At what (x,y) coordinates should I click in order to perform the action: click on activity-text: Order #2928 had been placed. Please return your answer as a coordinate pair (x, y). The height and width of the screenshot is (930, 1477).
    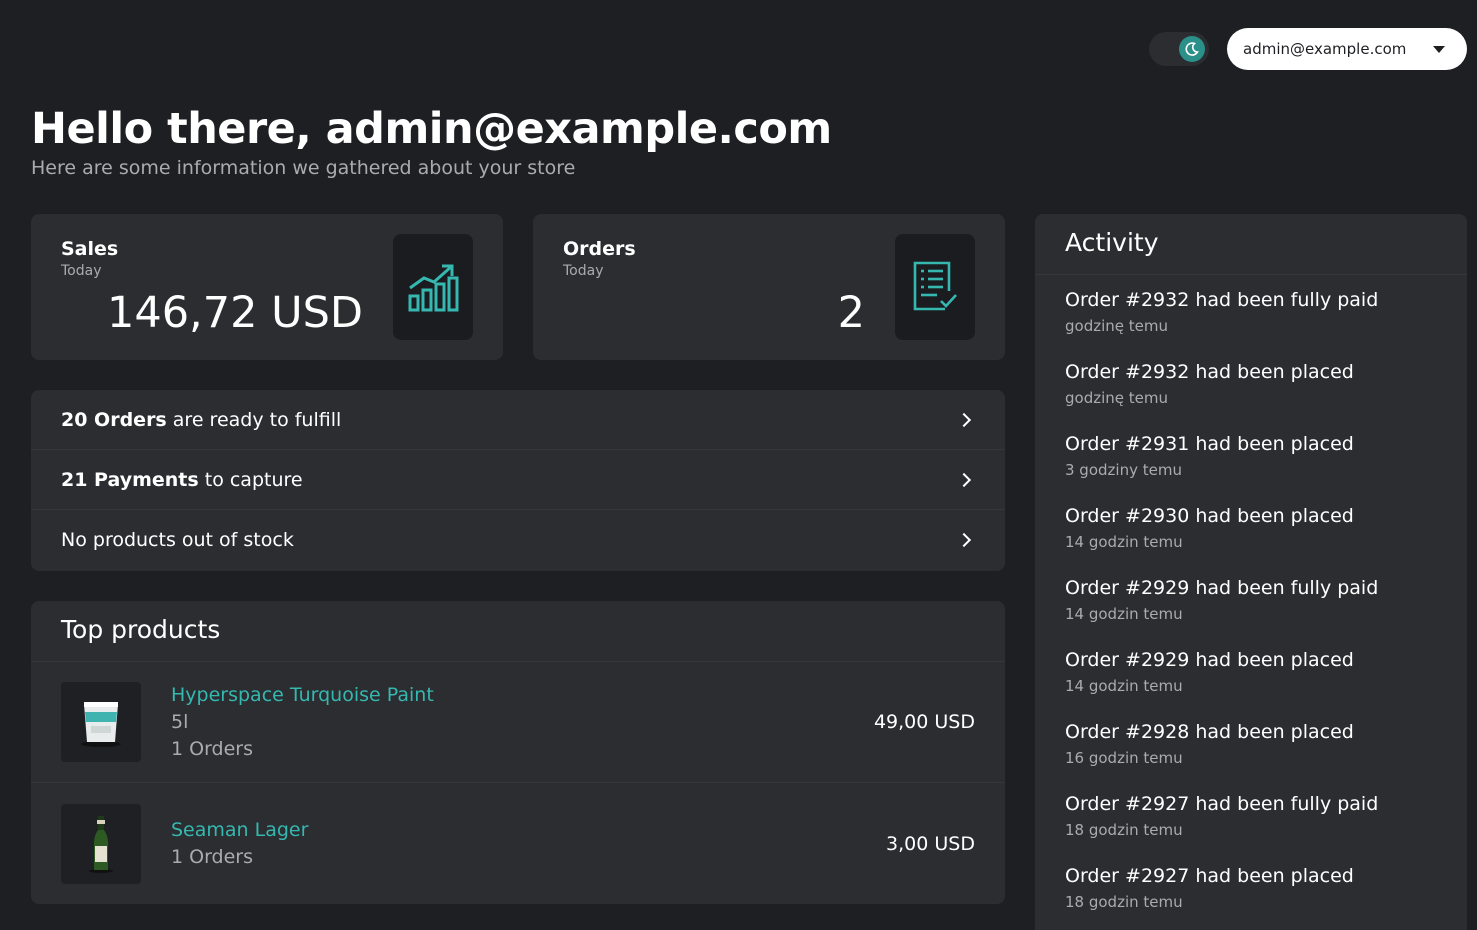
    Looking at the image, I should click on (1209, 732).